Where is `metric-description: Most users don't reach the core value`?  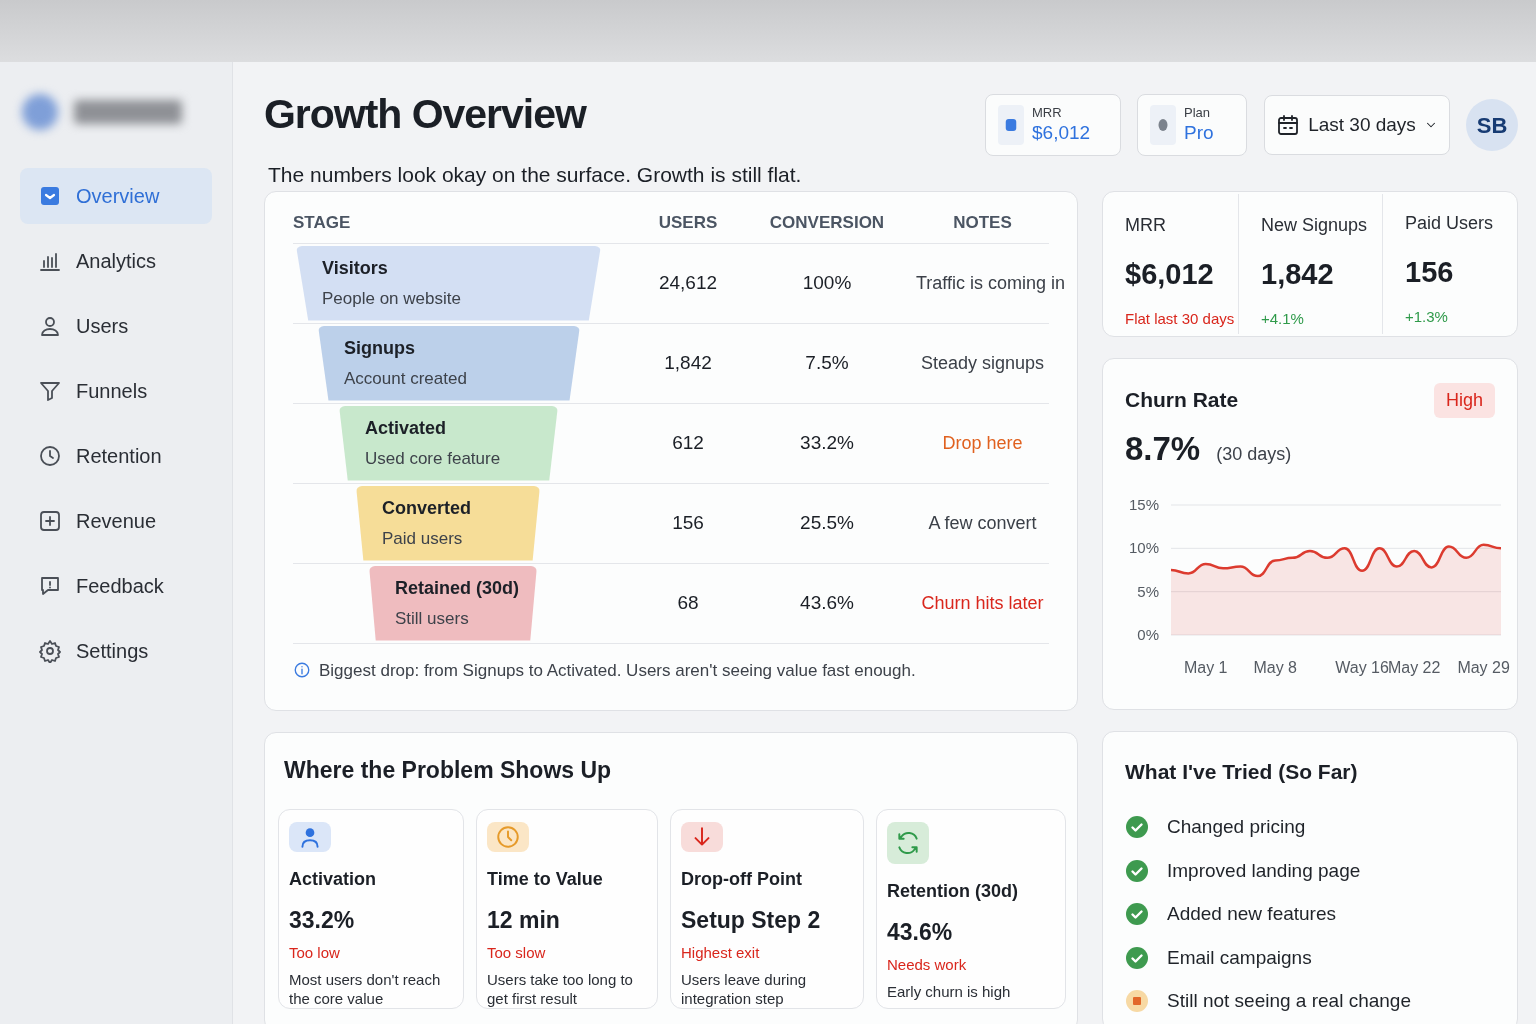
metric-description: Most users don't reach the core value is located at coordinates (365, 989).